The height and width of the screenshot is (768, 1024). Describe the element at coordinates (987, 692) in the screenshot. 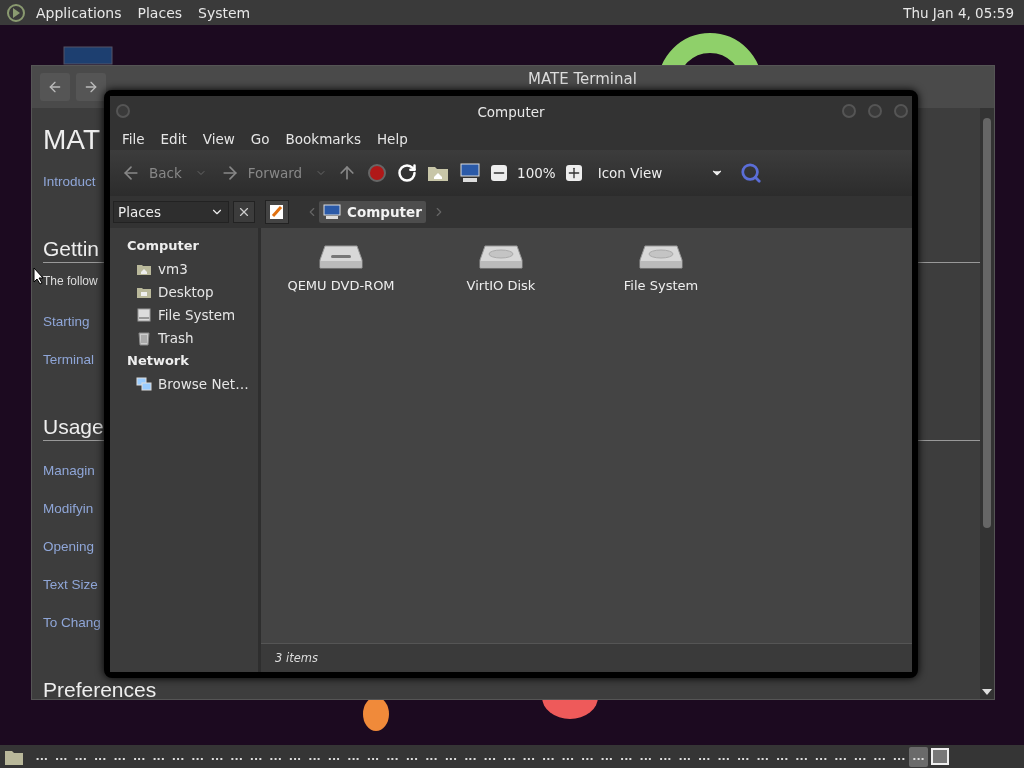

I see `scroll-down-icon` at that location.